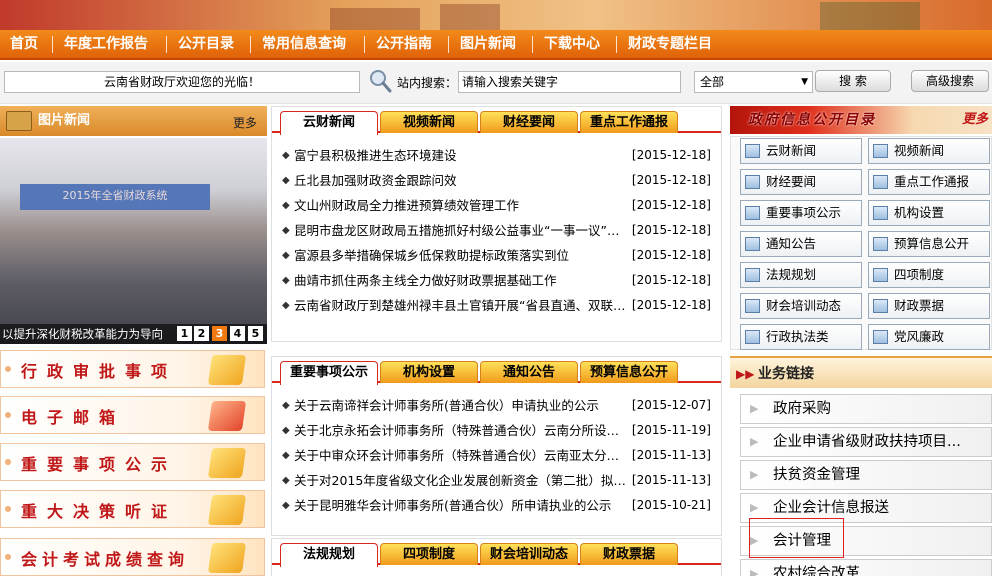 The height and width of the screenshot is (576, 992). What do you see at coordinates (329, 123) in the screenshot?
I see `tab-yuncai-news: 云财新闻` at bounding box center [329, 123].